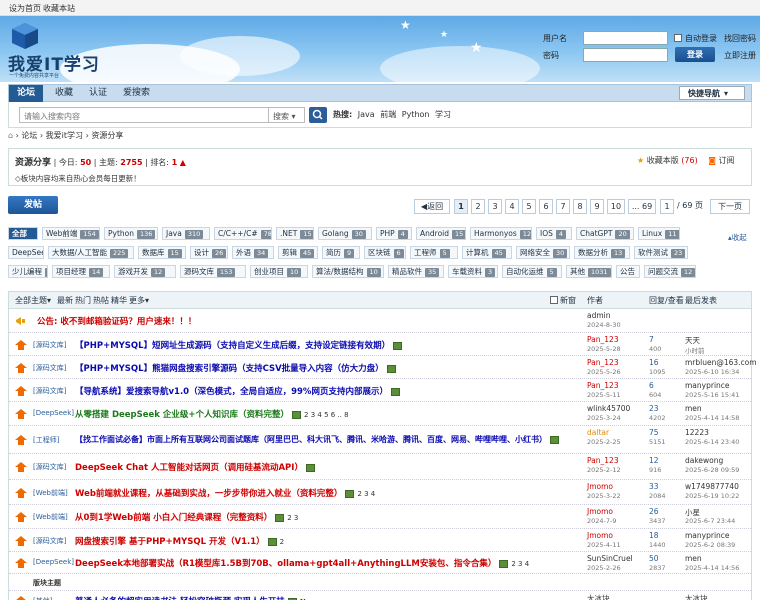 The height and width of the screenshot is (600, 760). I want to click on category-item: 区块链 6, so click(385, 252).